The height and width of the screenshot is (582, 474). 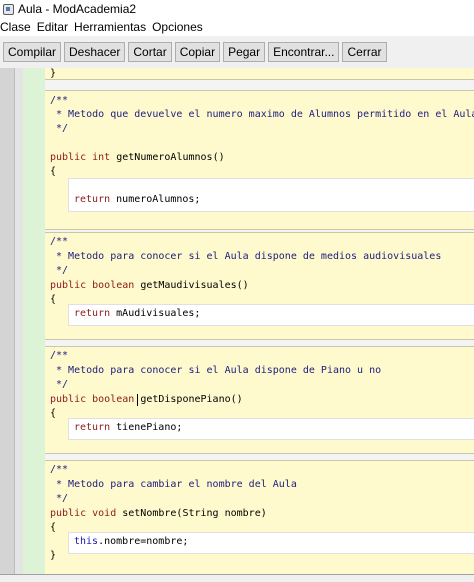 What do you see at coordinates (244, 52) in the screenshot?
I see `pegar-button: Pegar` at bounding box center [244, 52].